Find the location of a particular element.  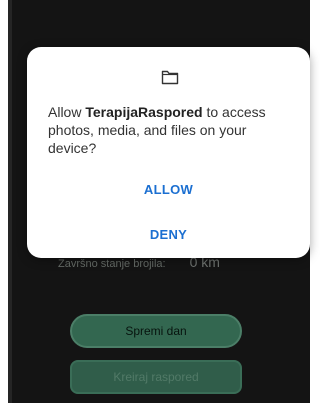

app-name: TerapijaRaspored is located at coordinates (144, 112).